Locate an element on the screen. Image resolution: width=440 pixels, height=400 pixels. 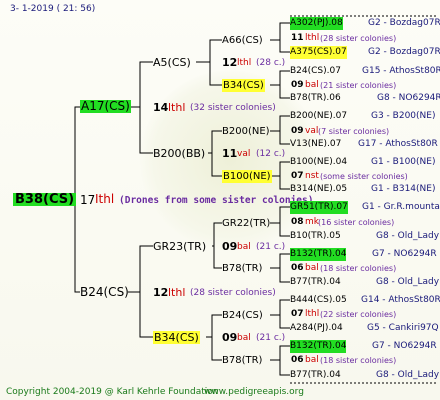
gen4-topmid-5: G7 - NO6294R is located at coordinates (404, 254).